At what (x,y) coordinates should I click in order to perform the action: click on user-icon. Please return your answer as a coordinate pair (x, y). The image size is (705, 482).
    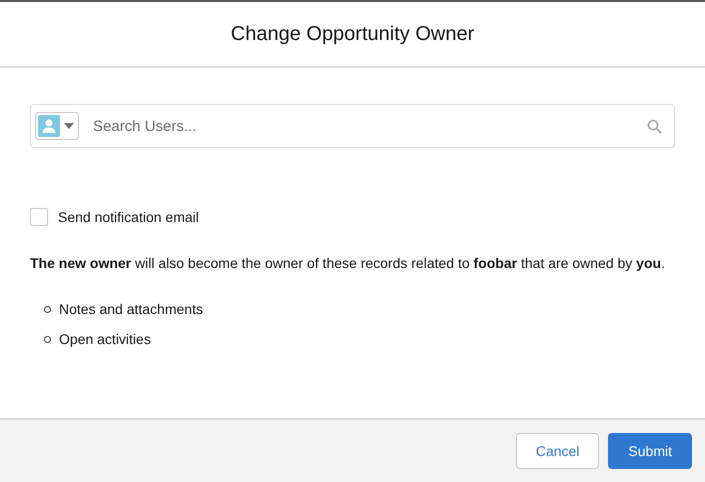
    Looking at the image, I should click on (49, 126).